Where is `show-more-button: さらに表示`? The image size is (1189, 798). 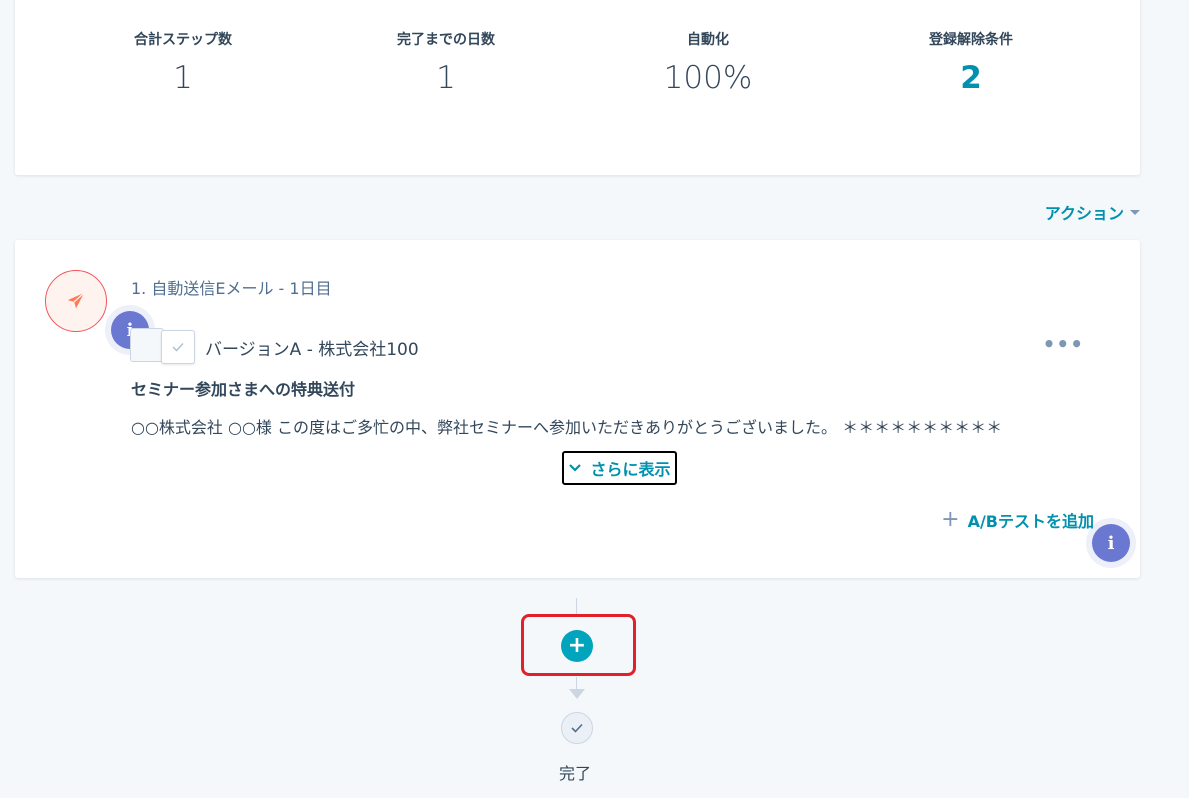
show-more-button: さらに表示 is located at coordinates (619, 468).